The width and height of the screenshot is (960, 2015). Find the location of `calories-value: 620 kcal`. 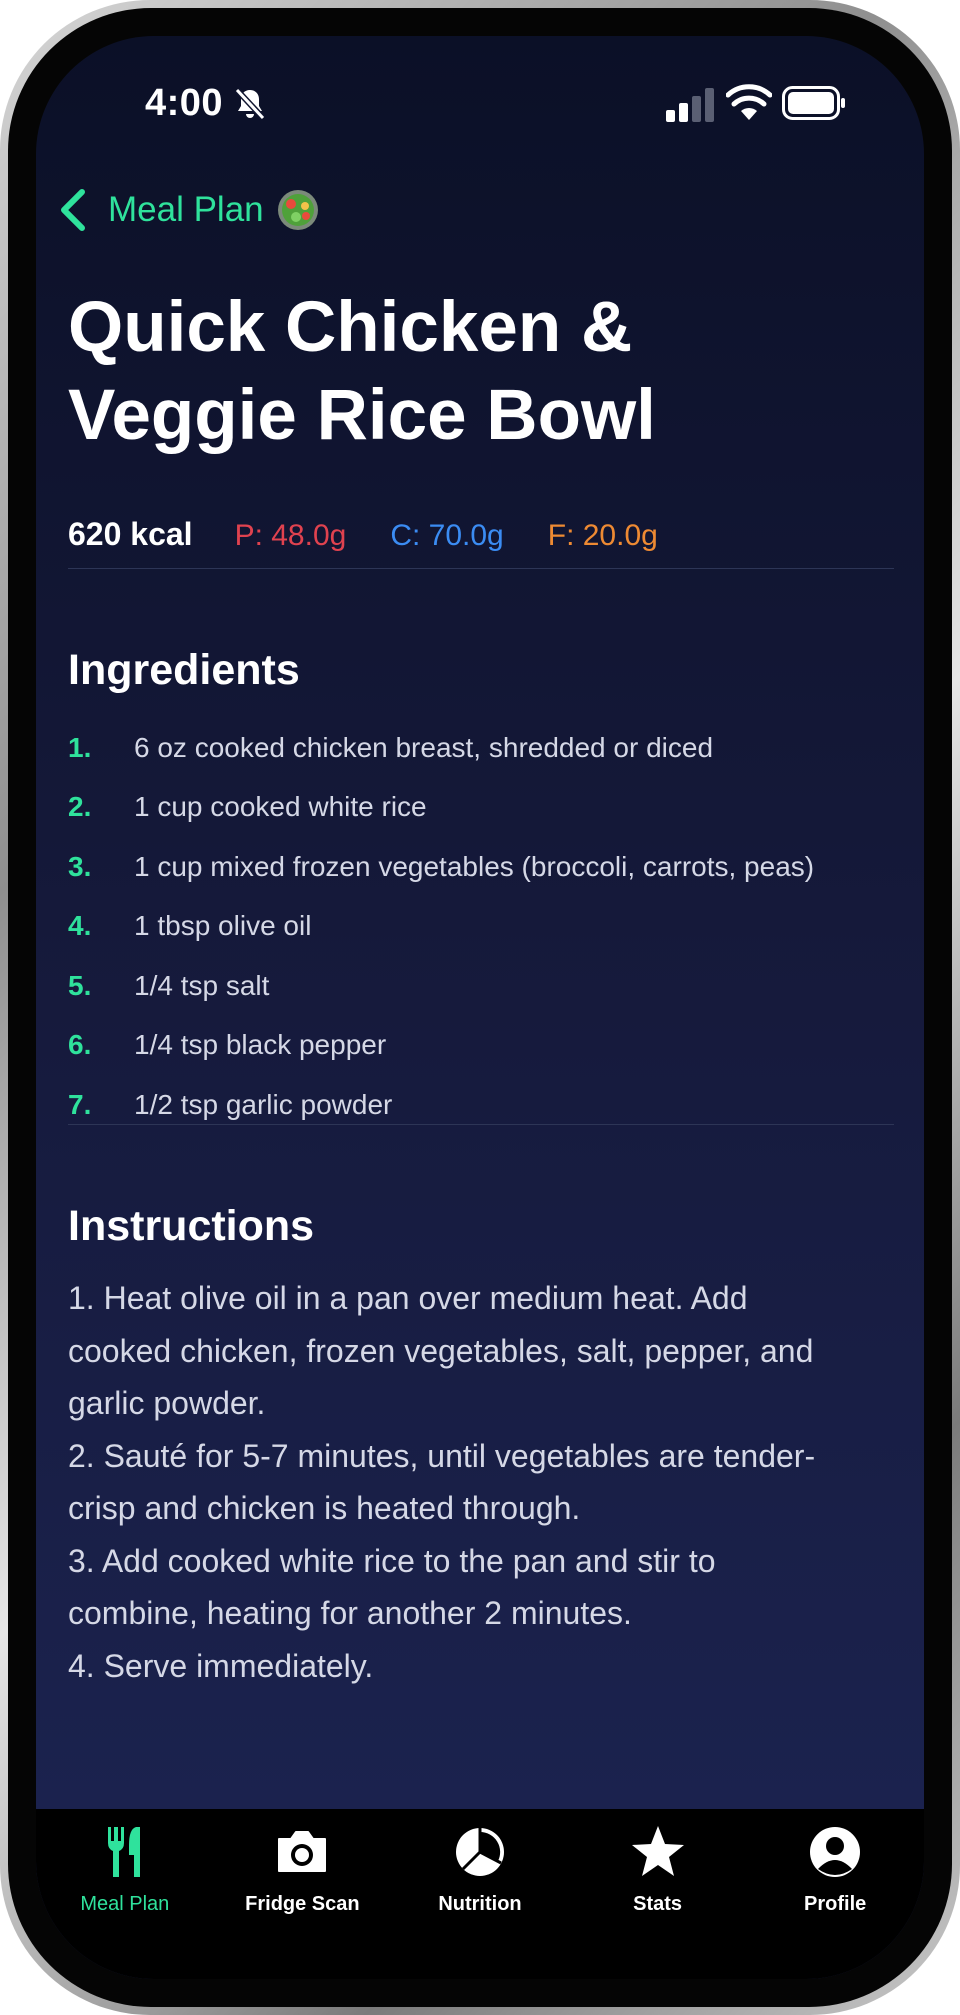

calories-value: 620 kcal is located at coordinates (130, 534).